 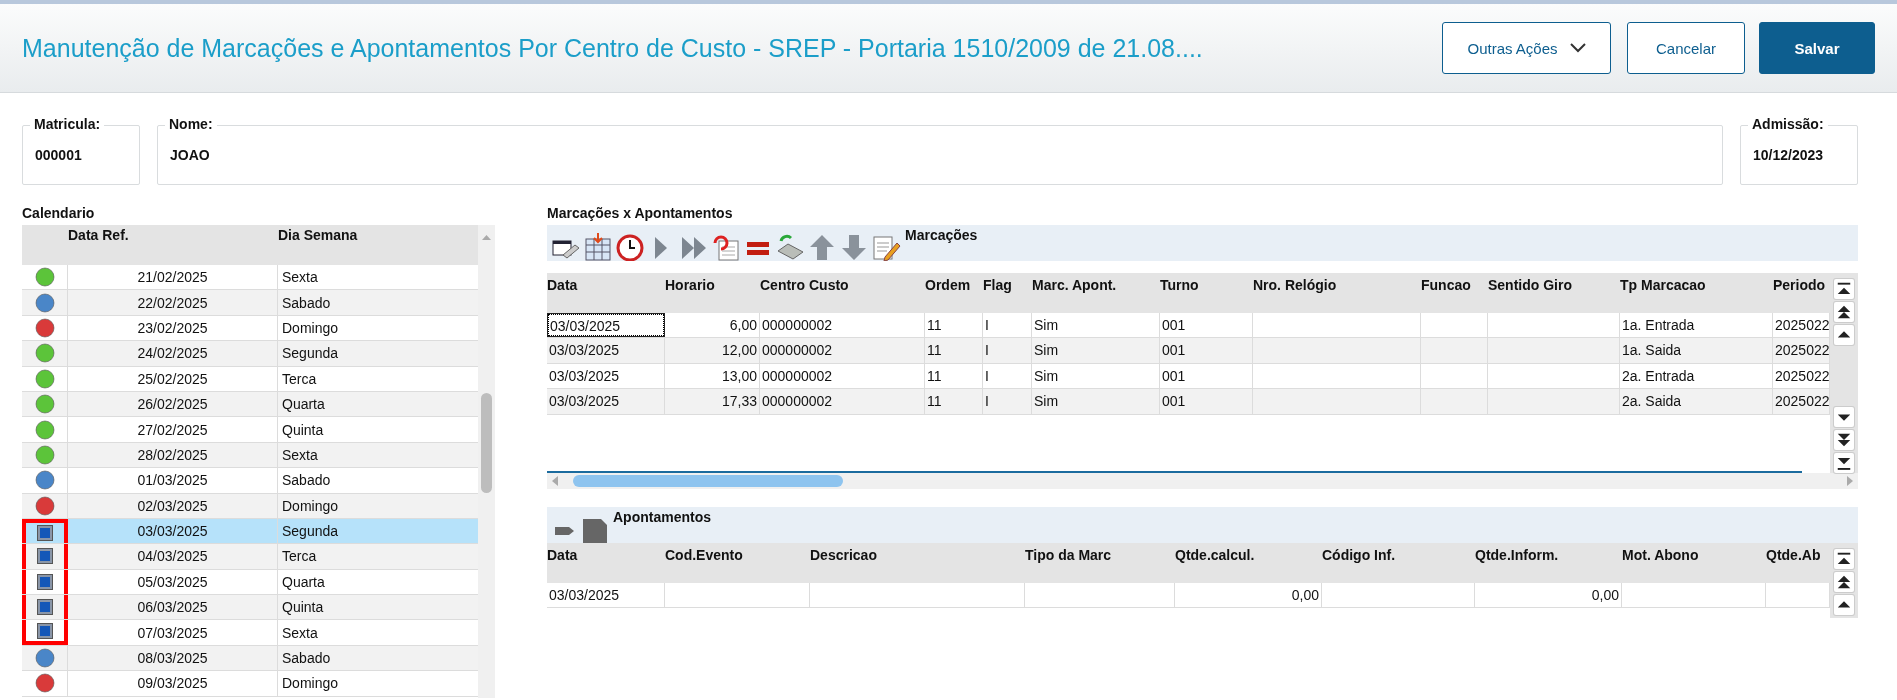 What do you see at coordinates (1844, 416) in the screenshot?
I see `scroll-down-button` at bounding box center [1844, 416].